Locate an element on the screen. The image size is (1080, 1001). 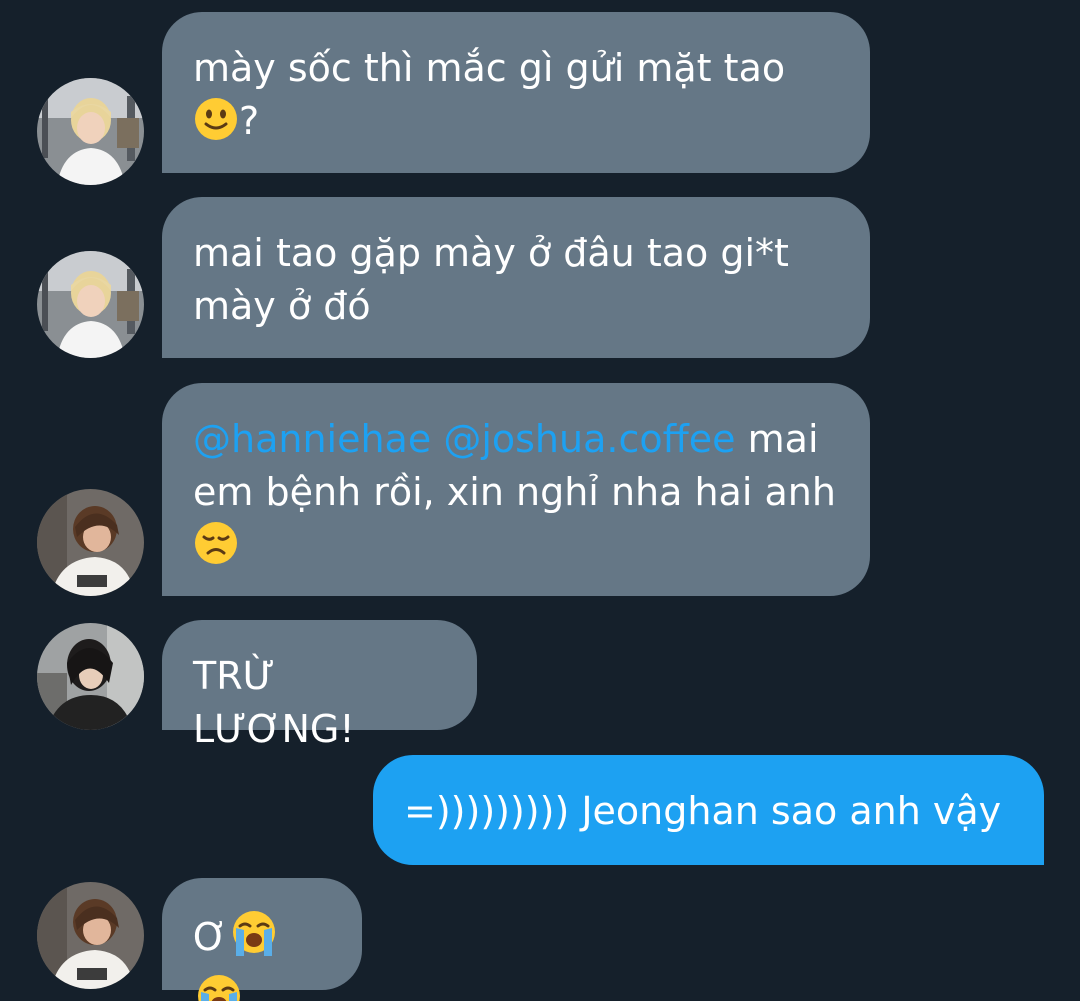
message-bubble: =))))))))) Jeonghan sao anh vậy is located at coordinates (708, 810).